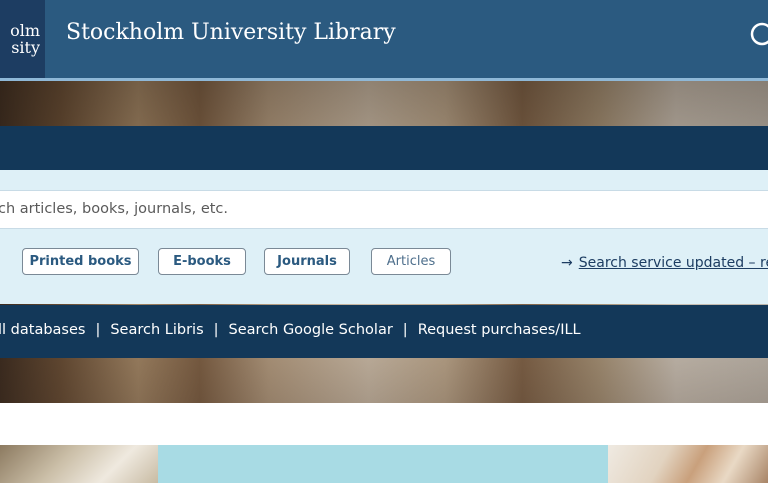 The image size is (768, 483). What do you see at coordinates (567, 263) in the screenshot?
I see `arrow-right-icon: →` at bounding box center [567, 263].